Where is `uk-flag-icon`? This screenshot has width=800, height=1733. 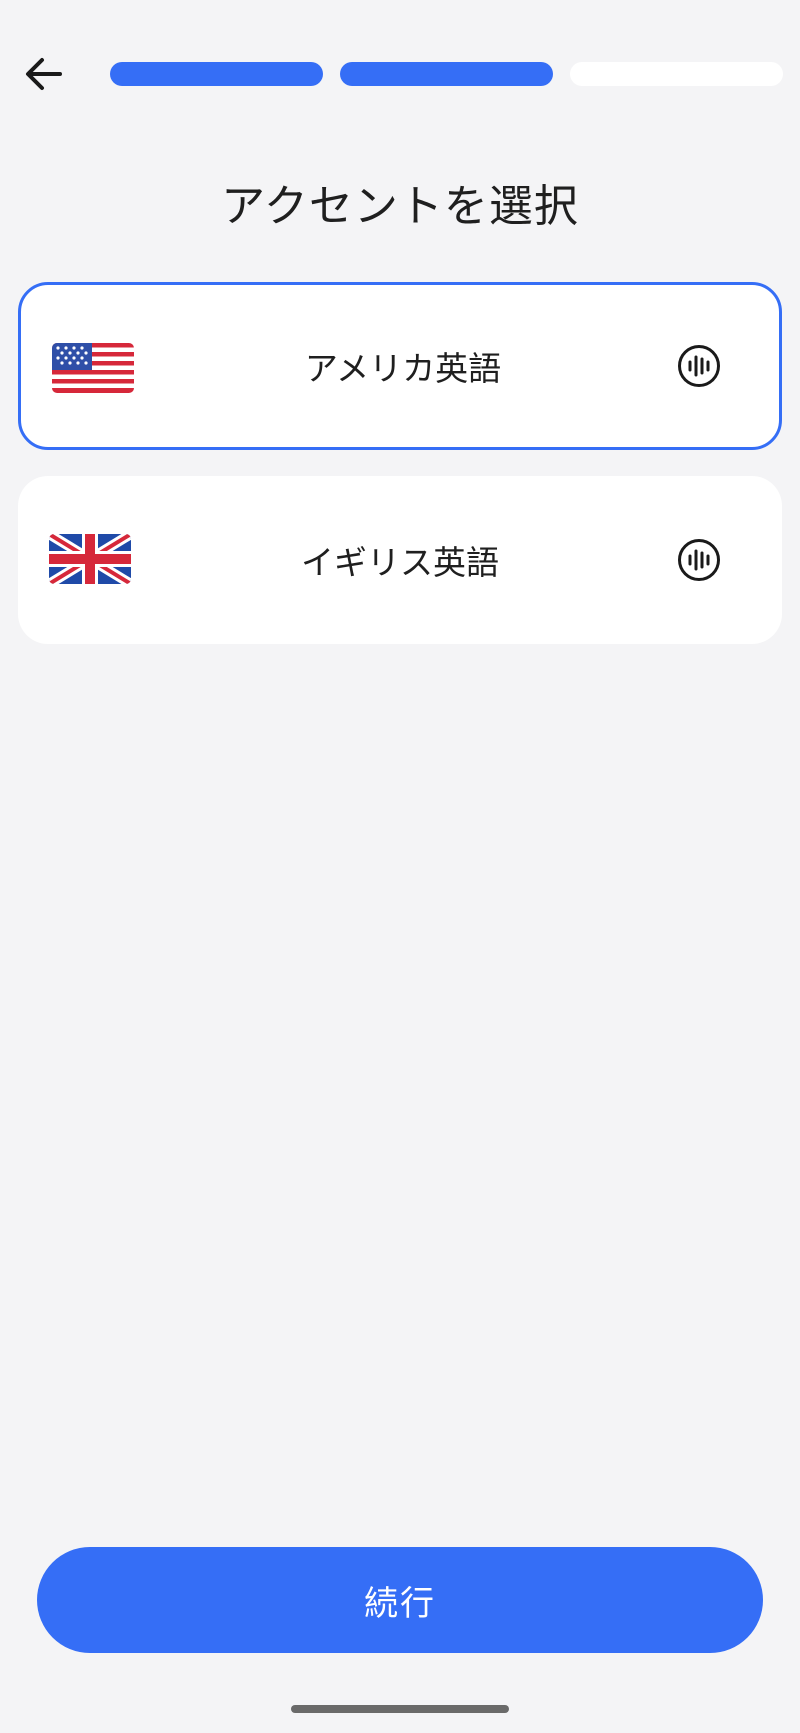 uk-flag-icon is located at coordinates (90, 559).